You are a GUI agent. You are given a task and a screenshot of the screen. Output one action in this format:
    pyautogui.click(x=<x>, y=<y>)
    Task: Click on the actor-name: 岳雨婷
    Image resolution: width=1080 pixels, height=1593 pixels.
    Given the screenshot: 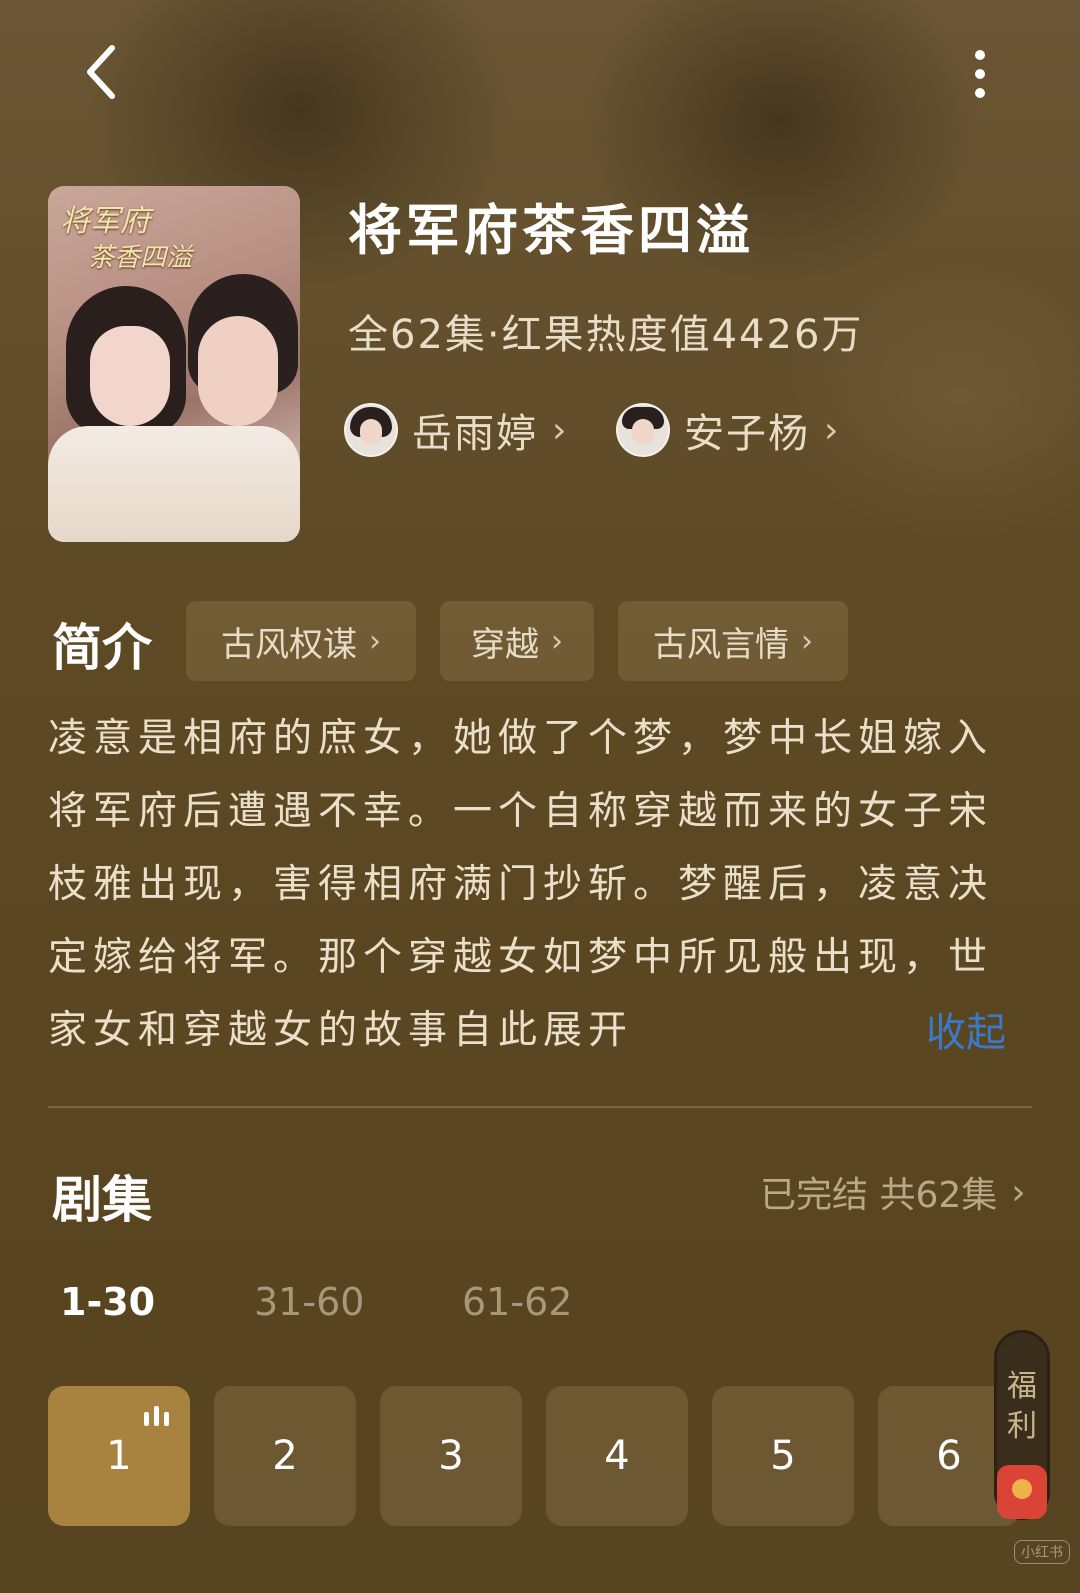 What is the action you would take?
    pyautogui.click(x=475, y=434)
    